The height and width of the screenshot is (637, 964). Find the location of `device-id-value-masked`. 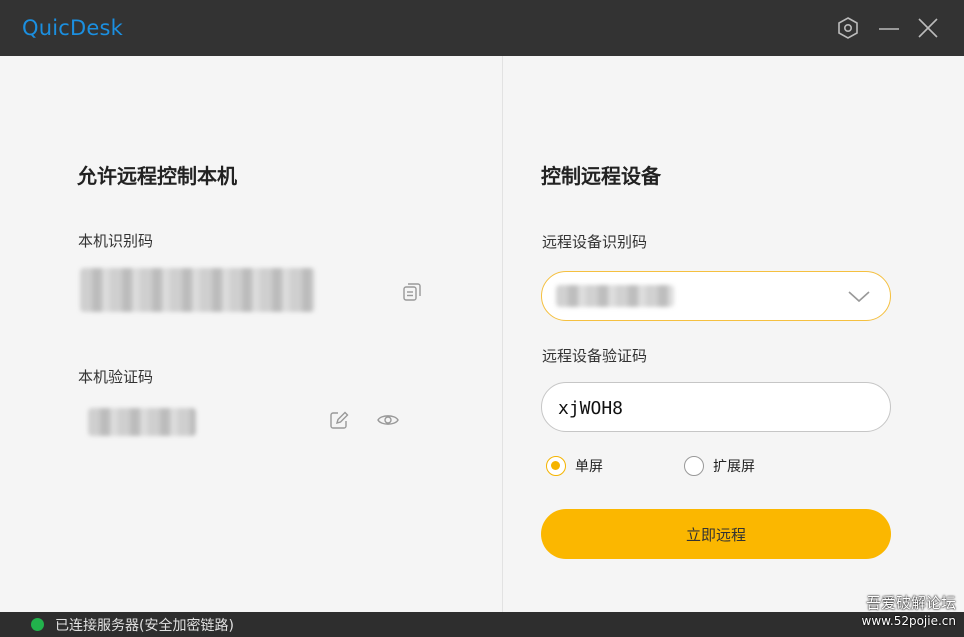

device-id-value-masked is located at coordinates (197, 290).